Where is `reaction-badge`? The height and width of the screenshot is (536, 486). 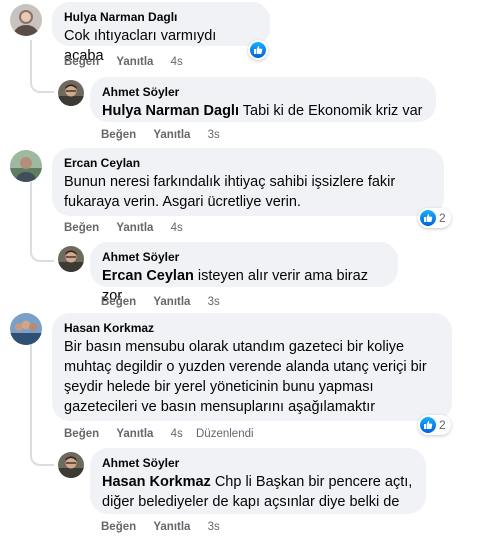
reaction-badge is located at coordinates (258, 50).